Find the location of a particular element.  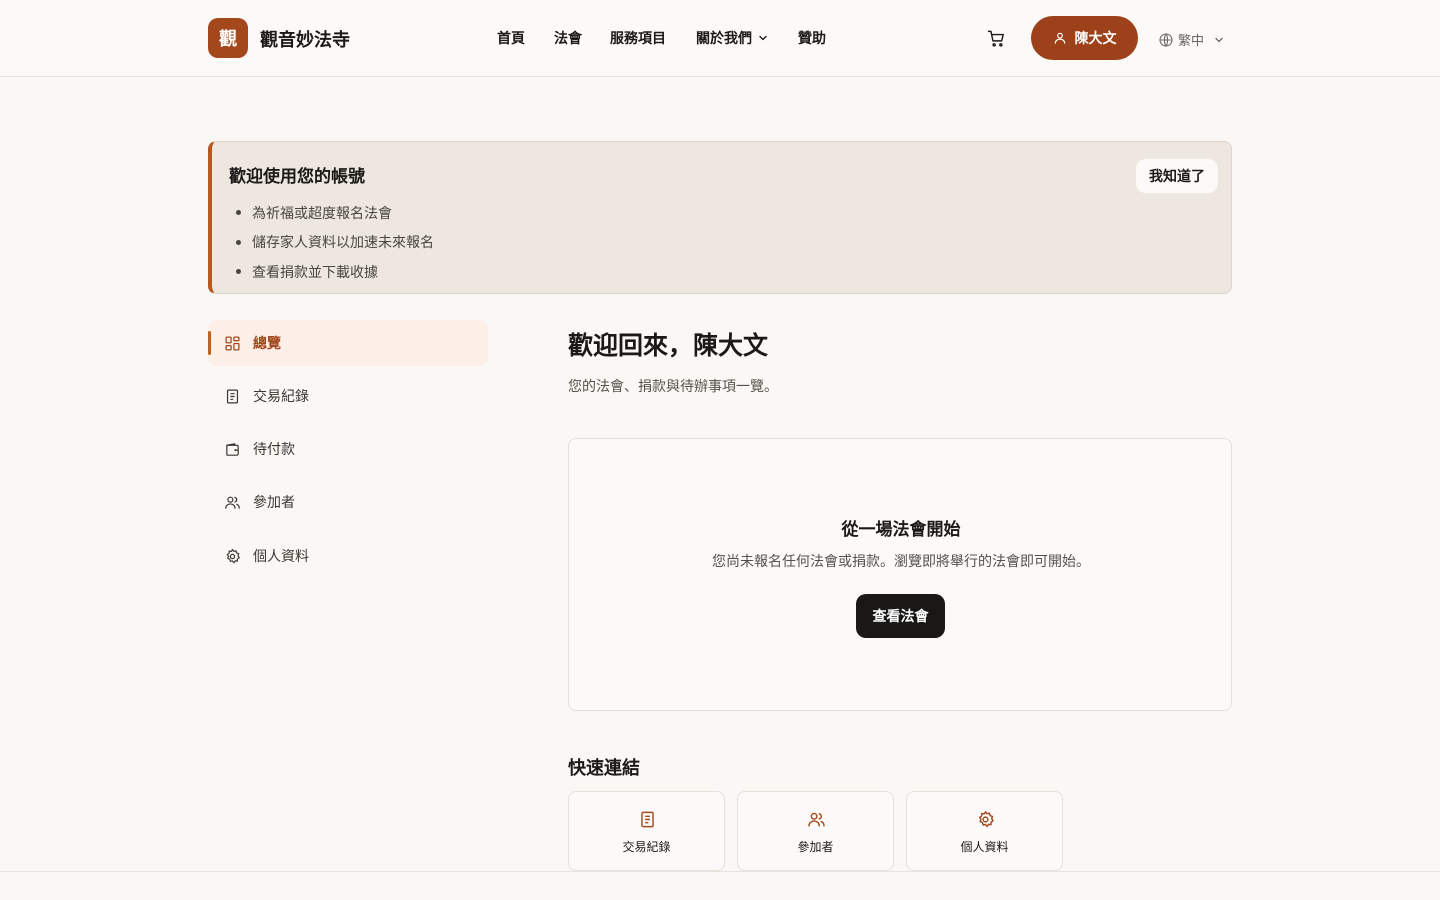

footer-divider is located at coordinates (720, 885).